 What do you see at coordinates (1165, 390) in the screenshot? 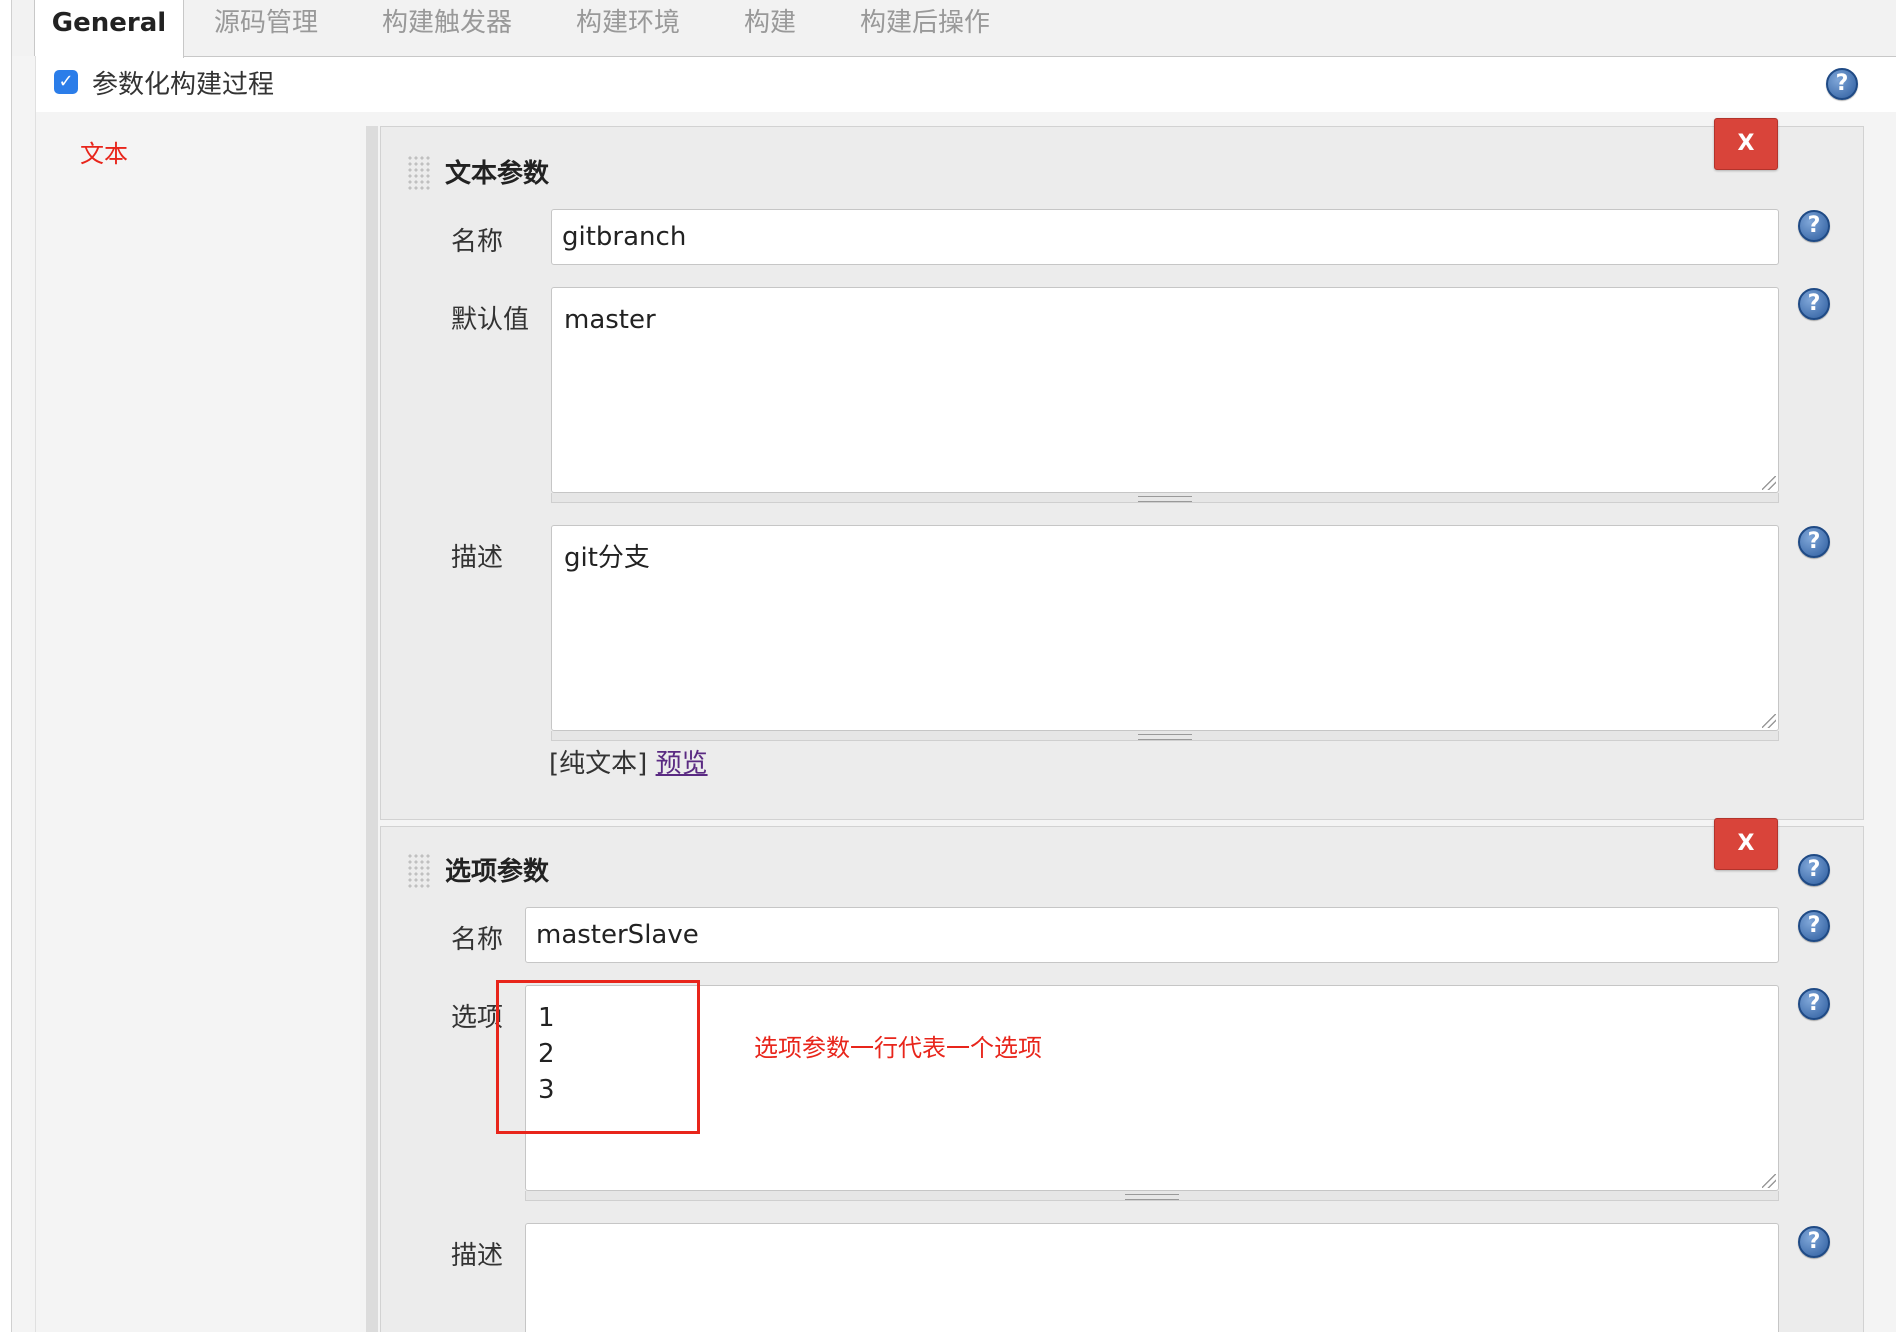
I see `default-value-textarea: master` at bounding box center [1165, 390].